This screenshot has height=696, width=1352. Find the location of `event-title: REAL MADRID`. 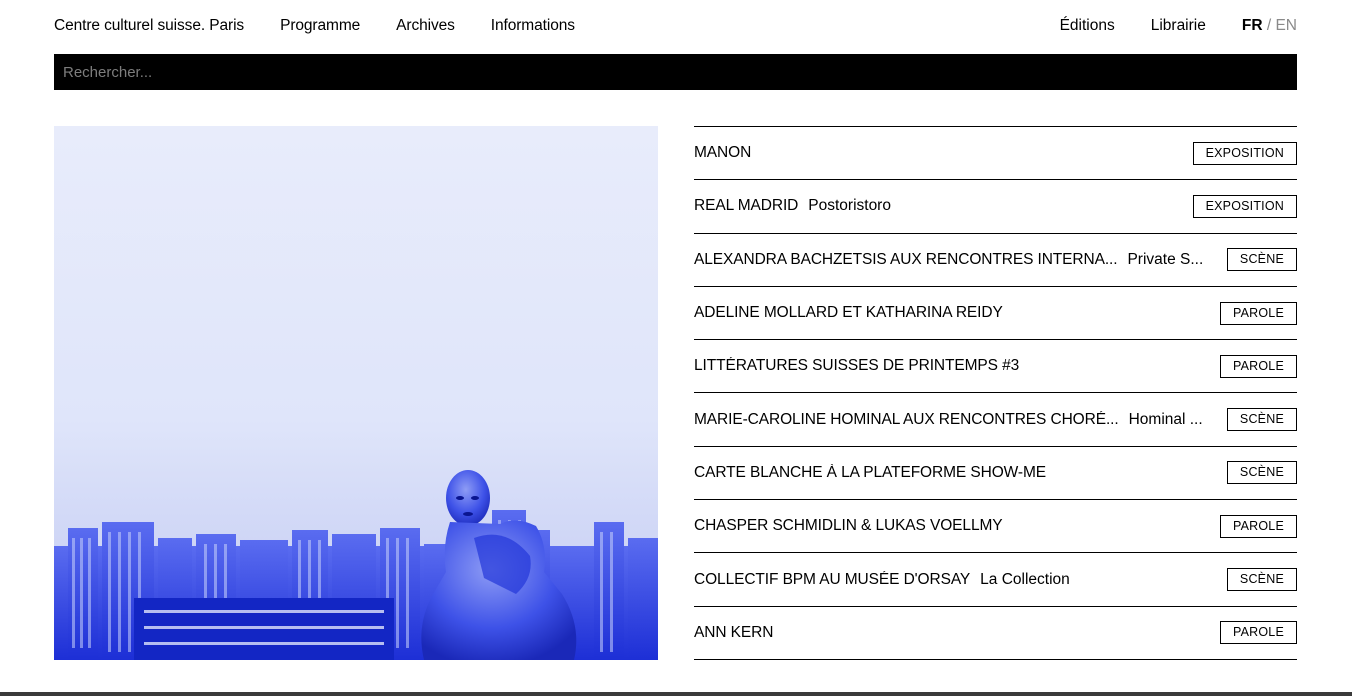

event-title: REAL MADRID is located at coordinates (746, 206).